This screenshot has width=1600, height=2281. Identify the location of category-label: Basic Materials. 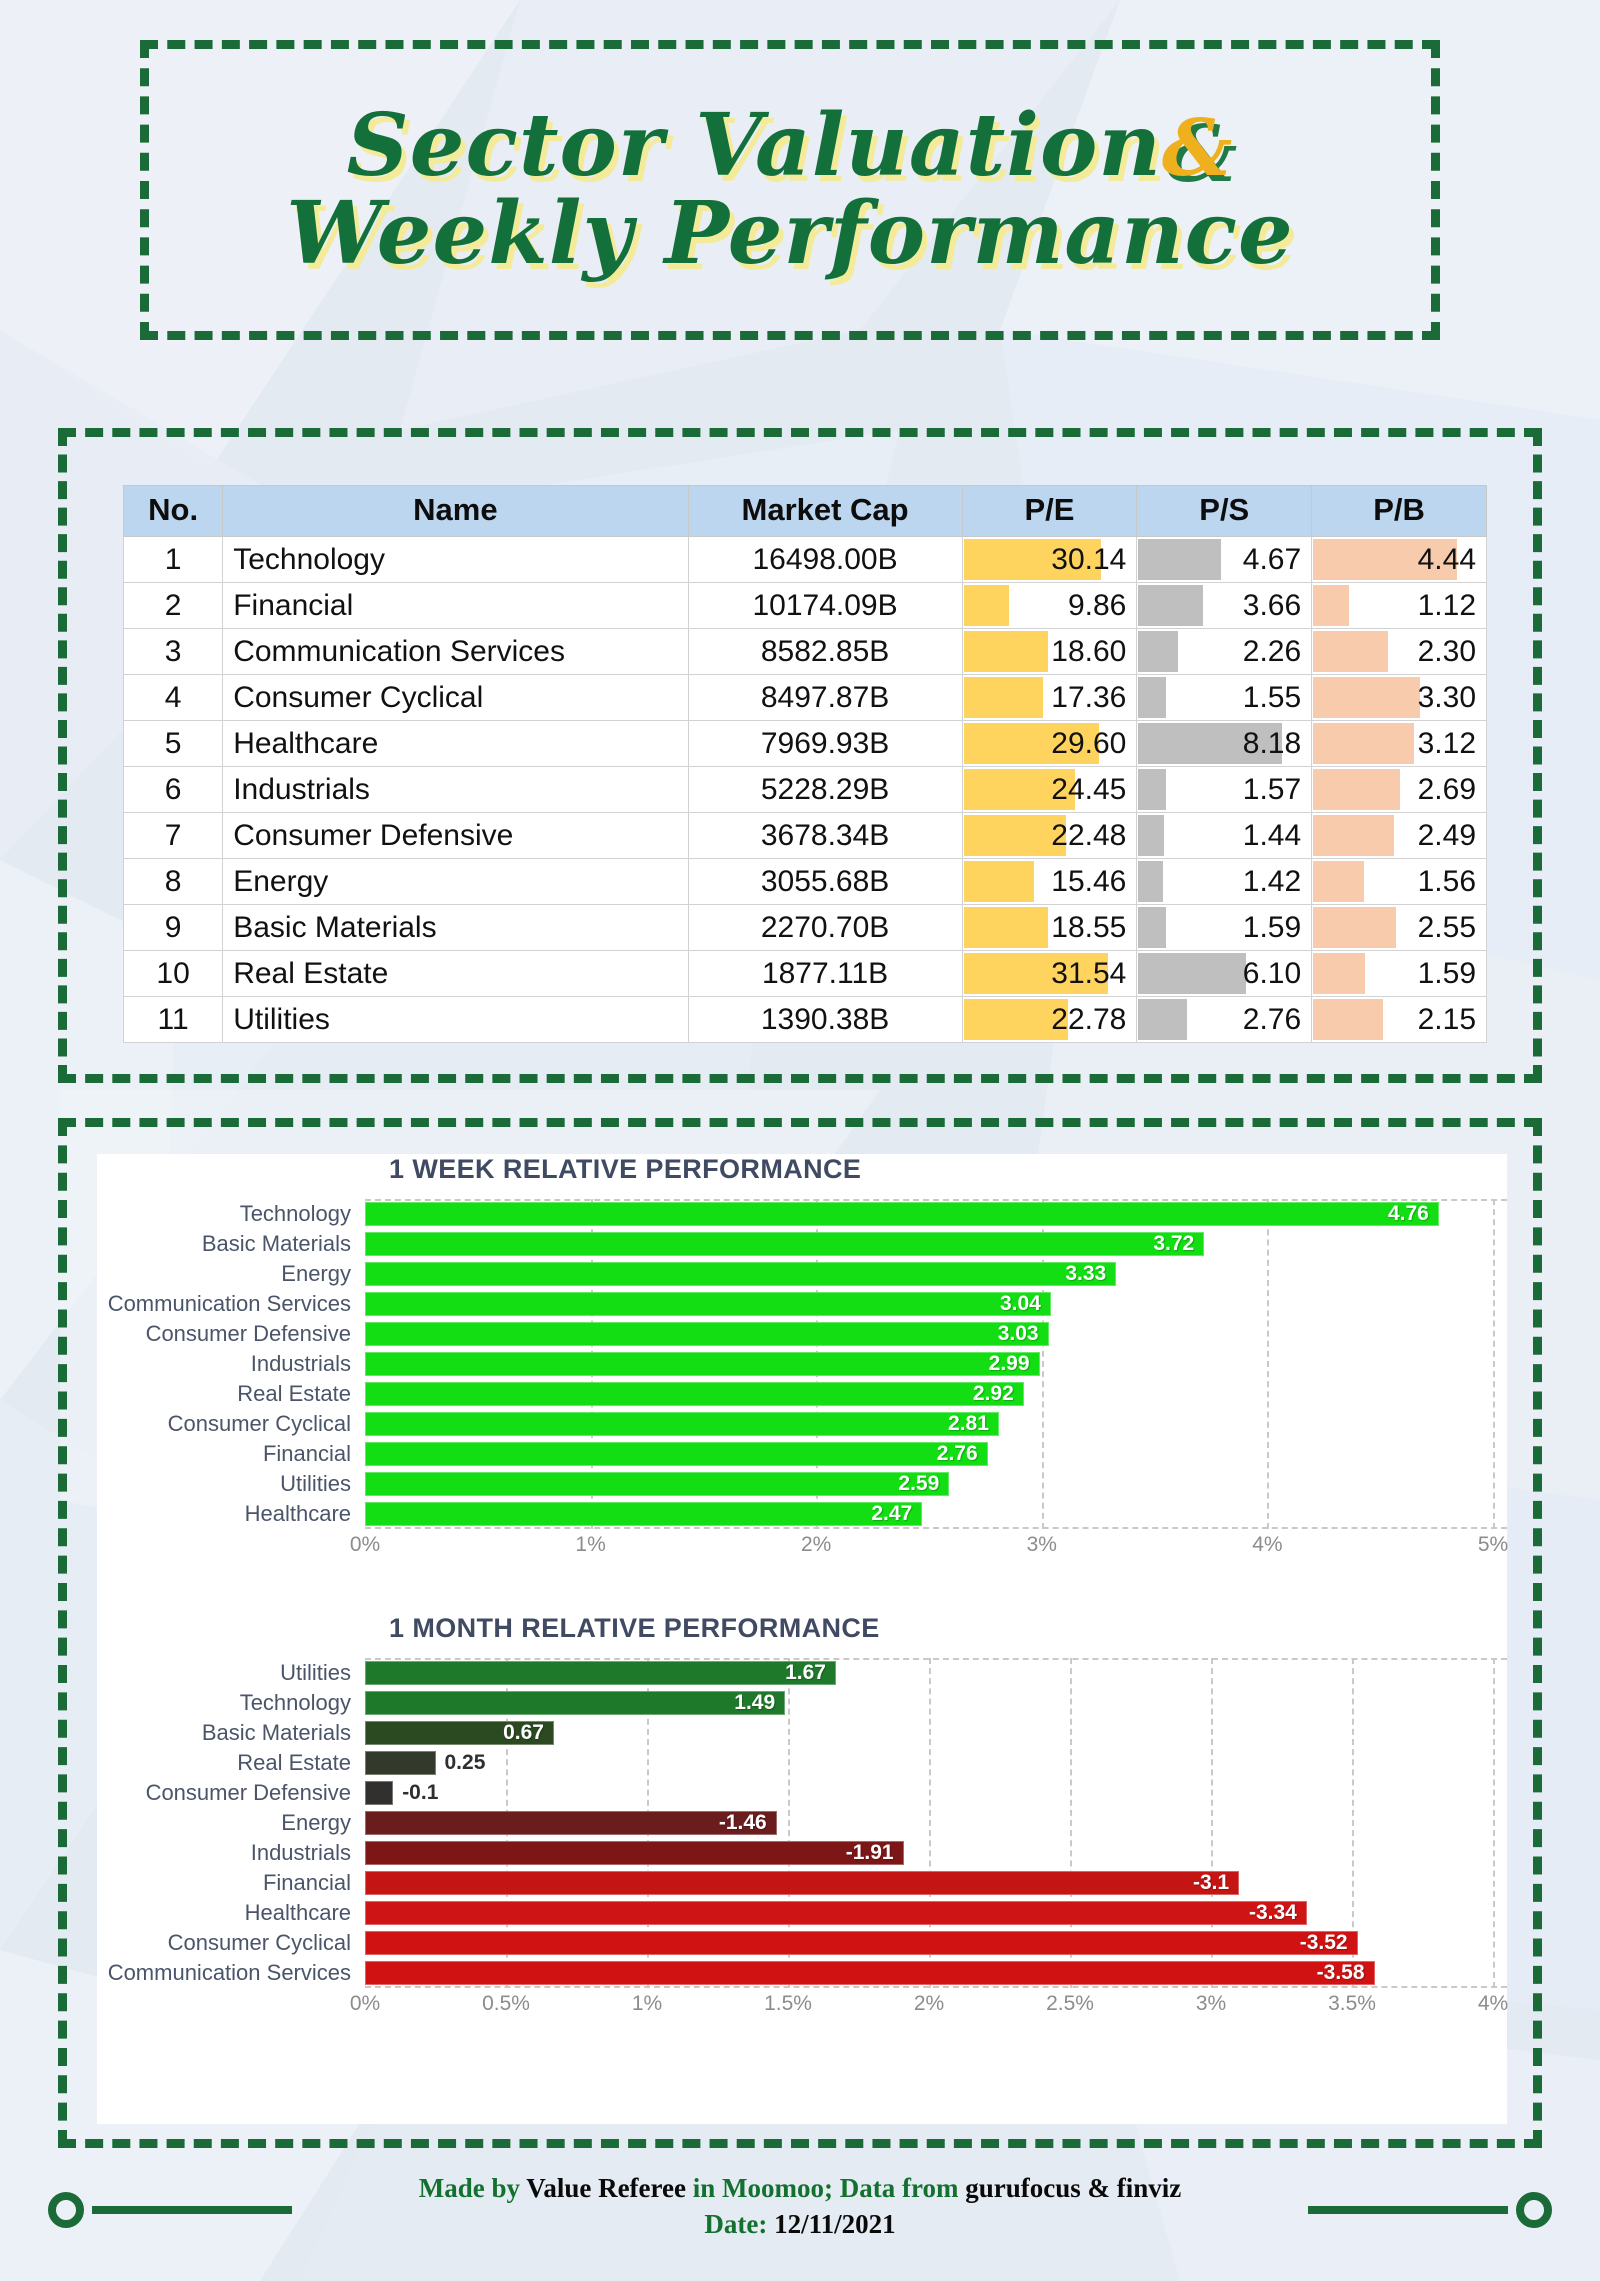
(276, 1243).